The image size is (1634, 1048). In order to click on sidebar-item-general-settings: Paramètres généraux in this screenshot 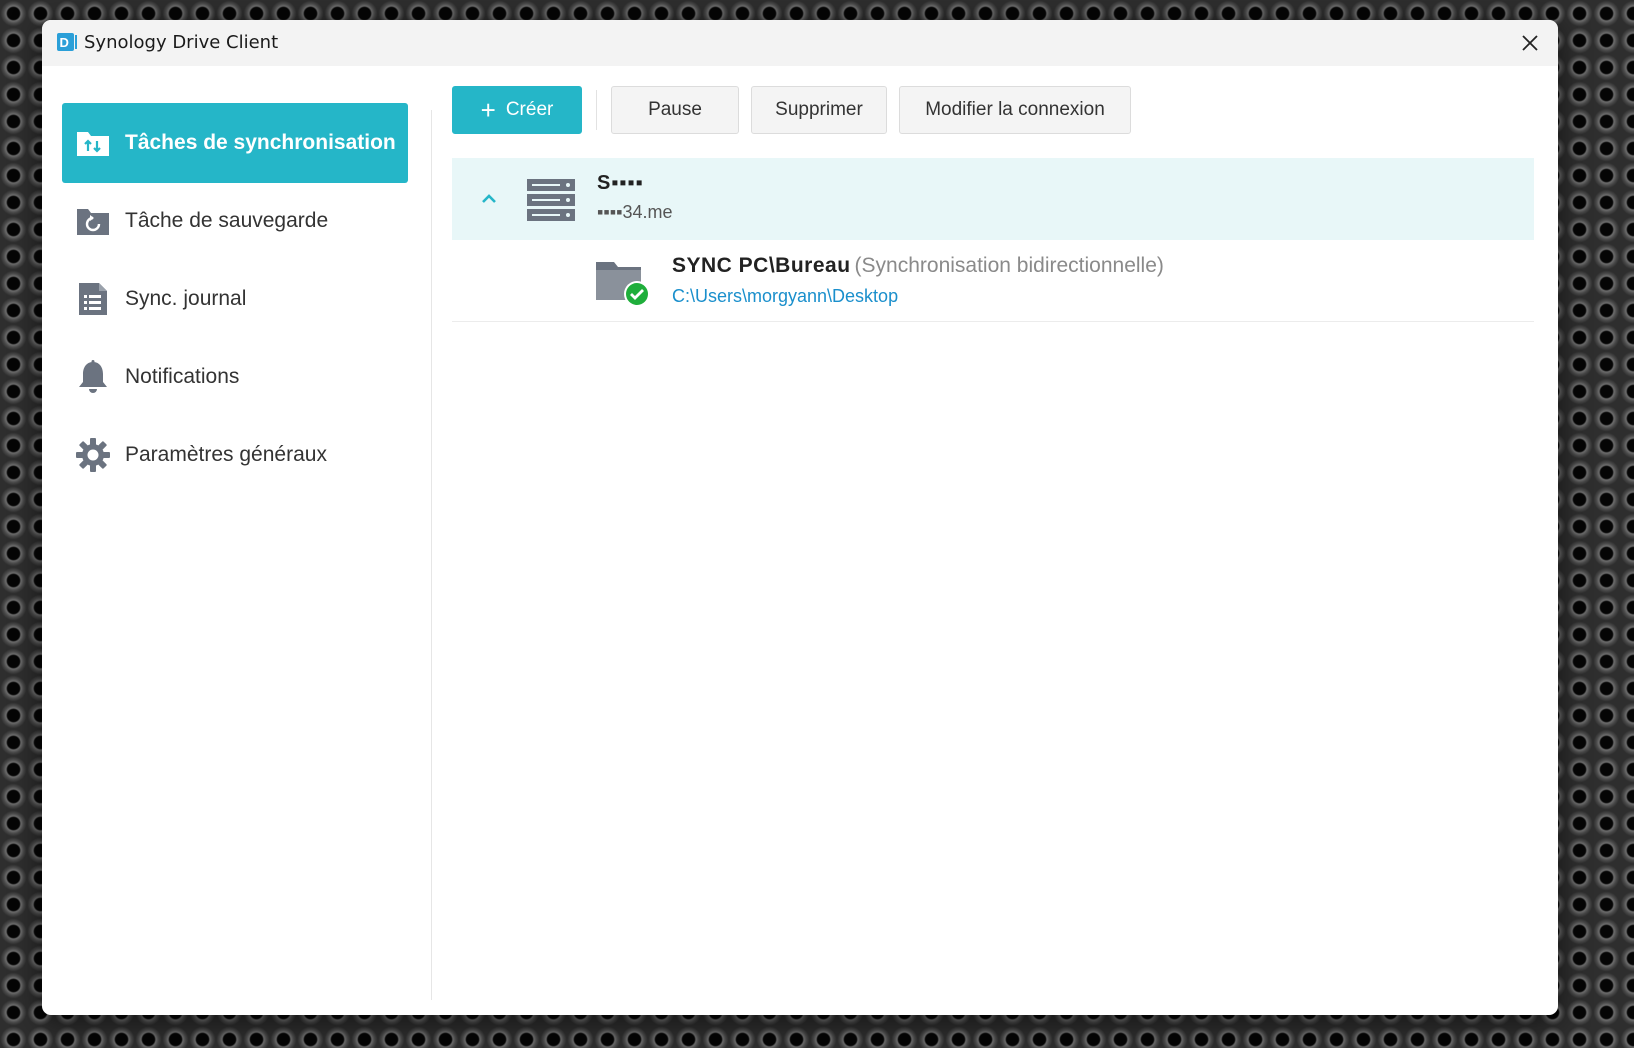, I will do `click(235, 455)`.